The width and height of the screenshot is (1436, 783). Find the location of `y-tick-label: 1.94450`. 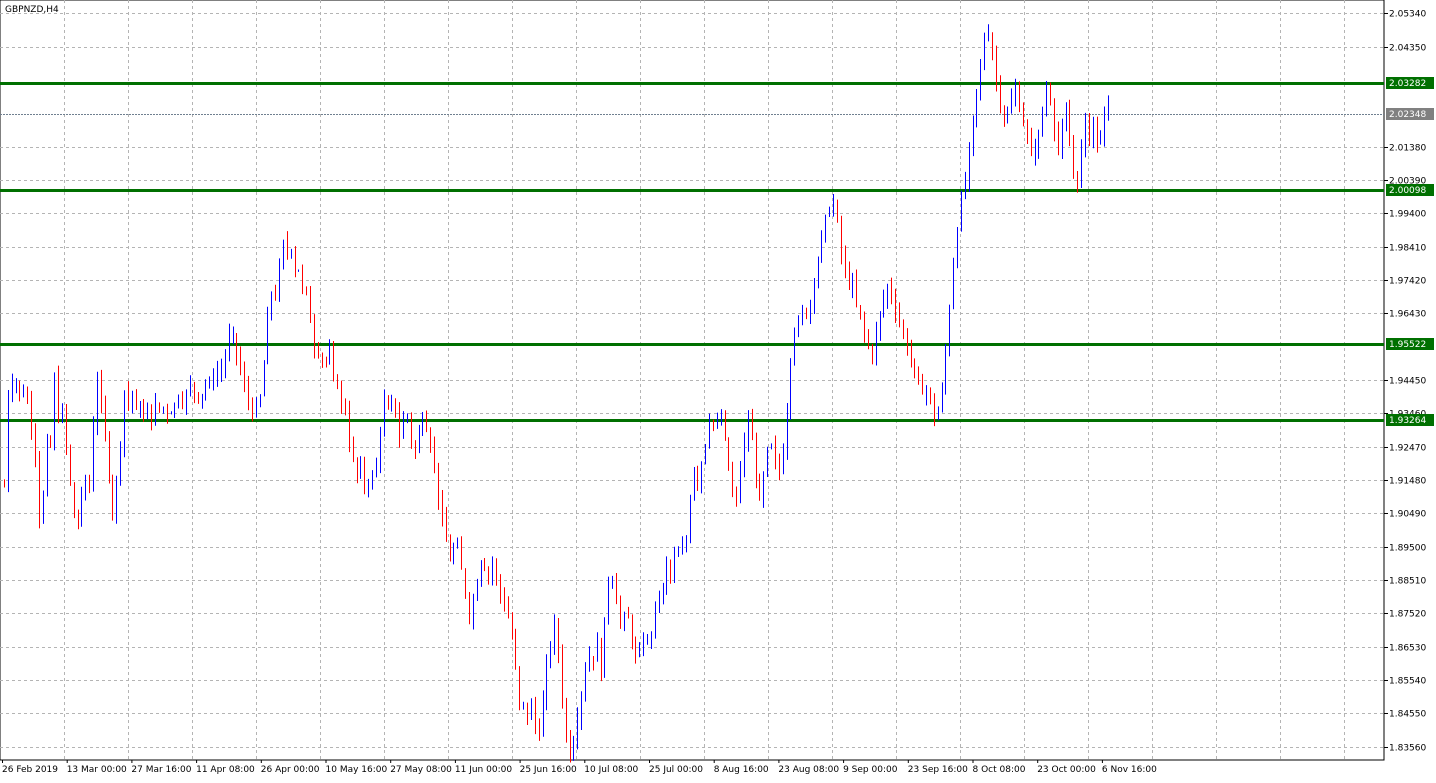

y-tick-label: 1.94450 is located at coordinates (1407, 382).